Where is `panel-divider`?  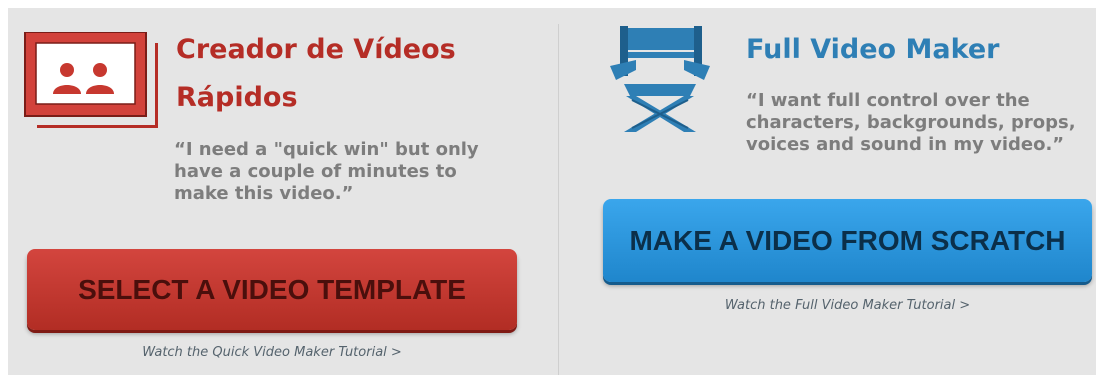
panel-divider is located at coordinates (558, 199).